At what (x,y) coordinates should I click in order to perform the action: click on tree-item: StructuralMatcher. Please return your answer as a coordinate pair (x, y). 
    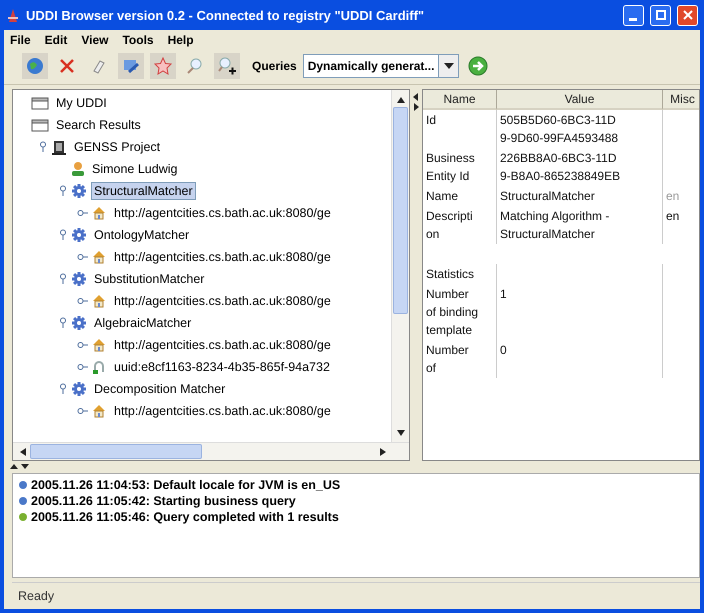
    Looking at the image, I should click on (143, 191).